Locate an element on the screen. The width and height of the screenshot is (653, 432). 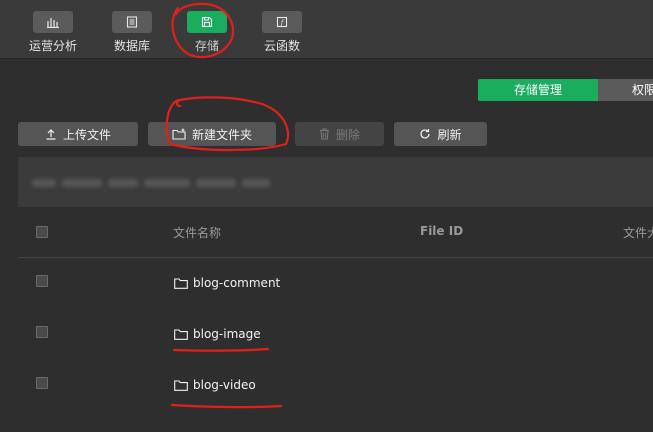
svg-text: f is located at coordinates (282, 23).